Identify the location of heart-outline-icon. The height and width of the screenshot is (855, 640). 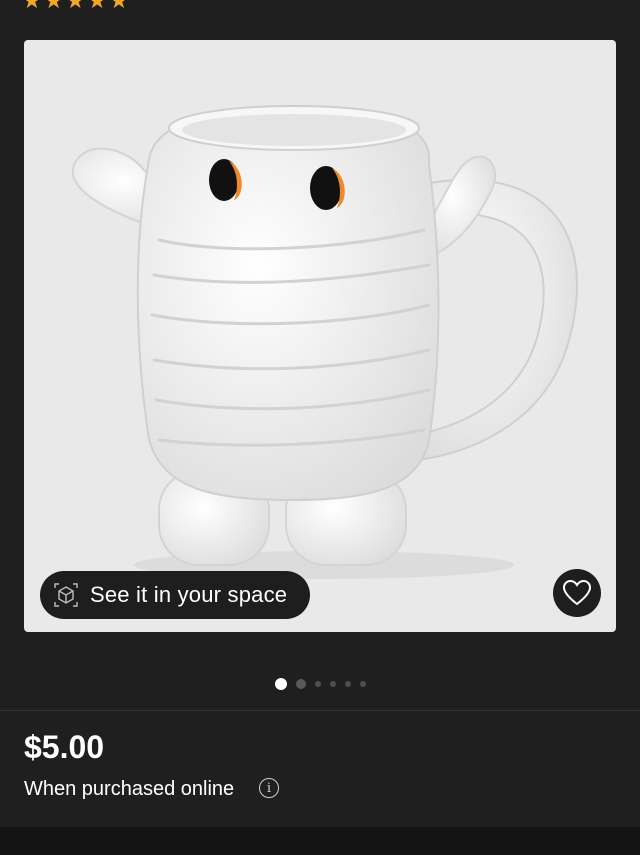
(577, 593).